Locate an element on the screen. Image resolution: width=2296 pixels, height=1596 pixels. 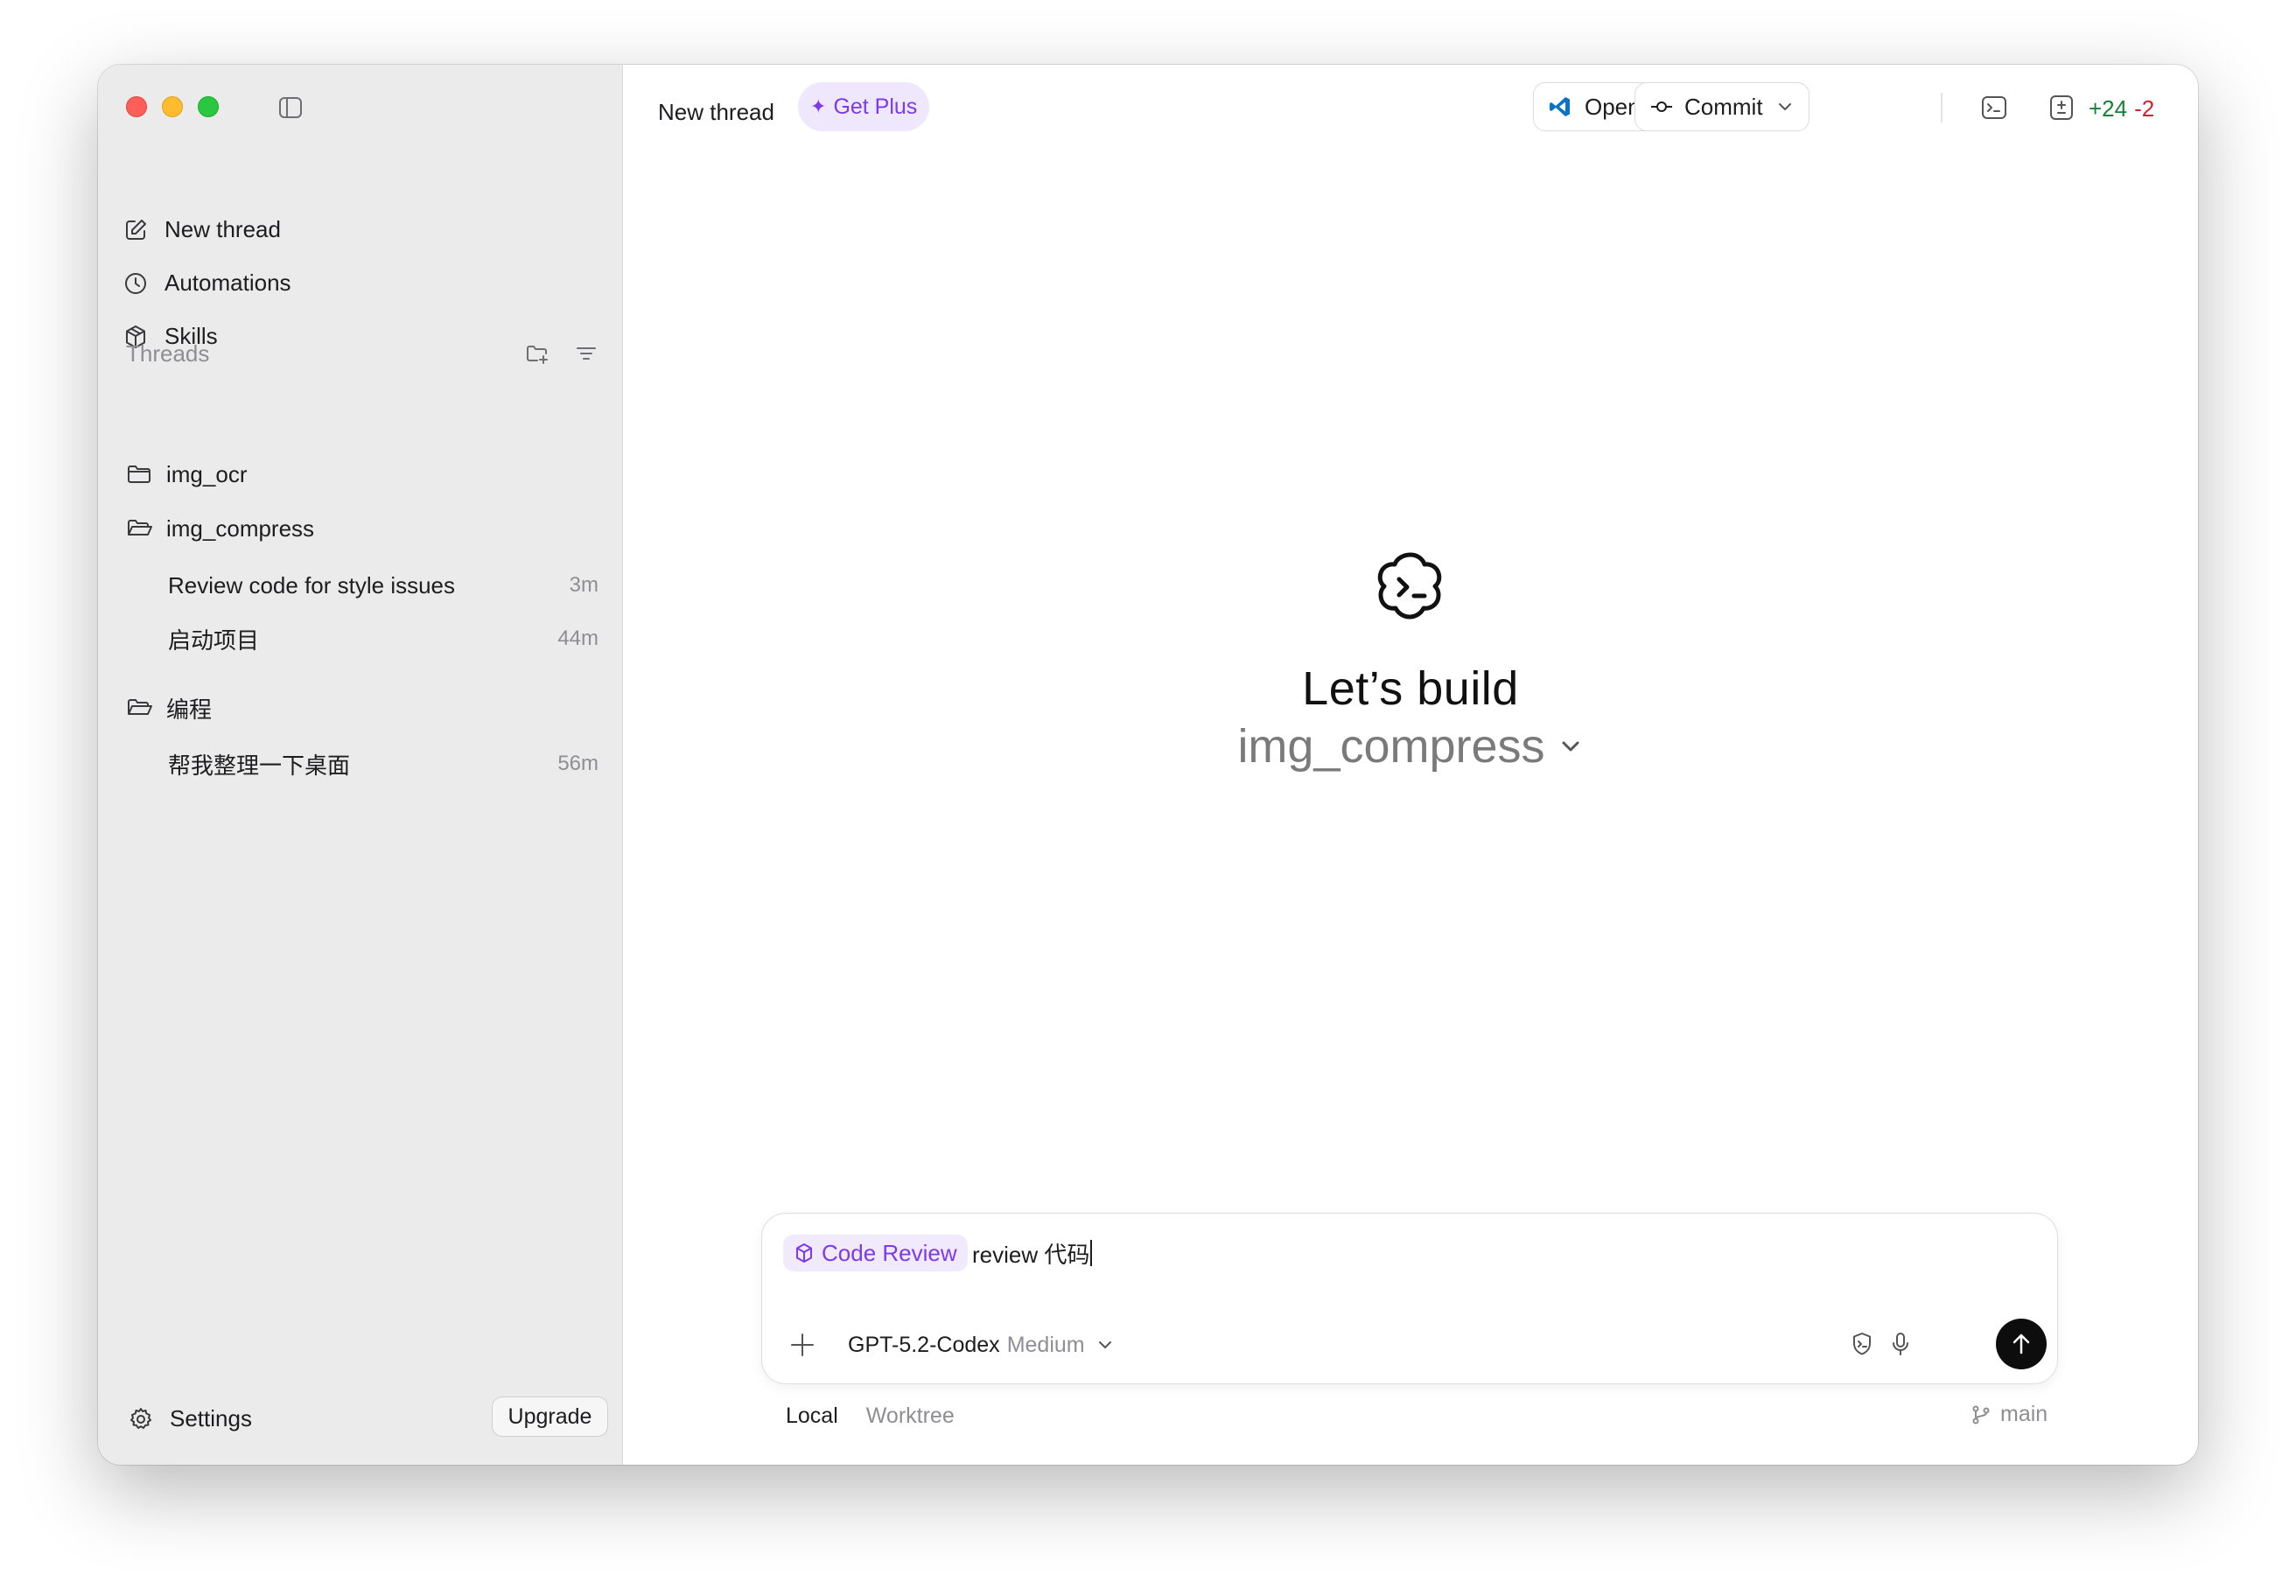
new-folder-icon is located at coordinates (537, 353).